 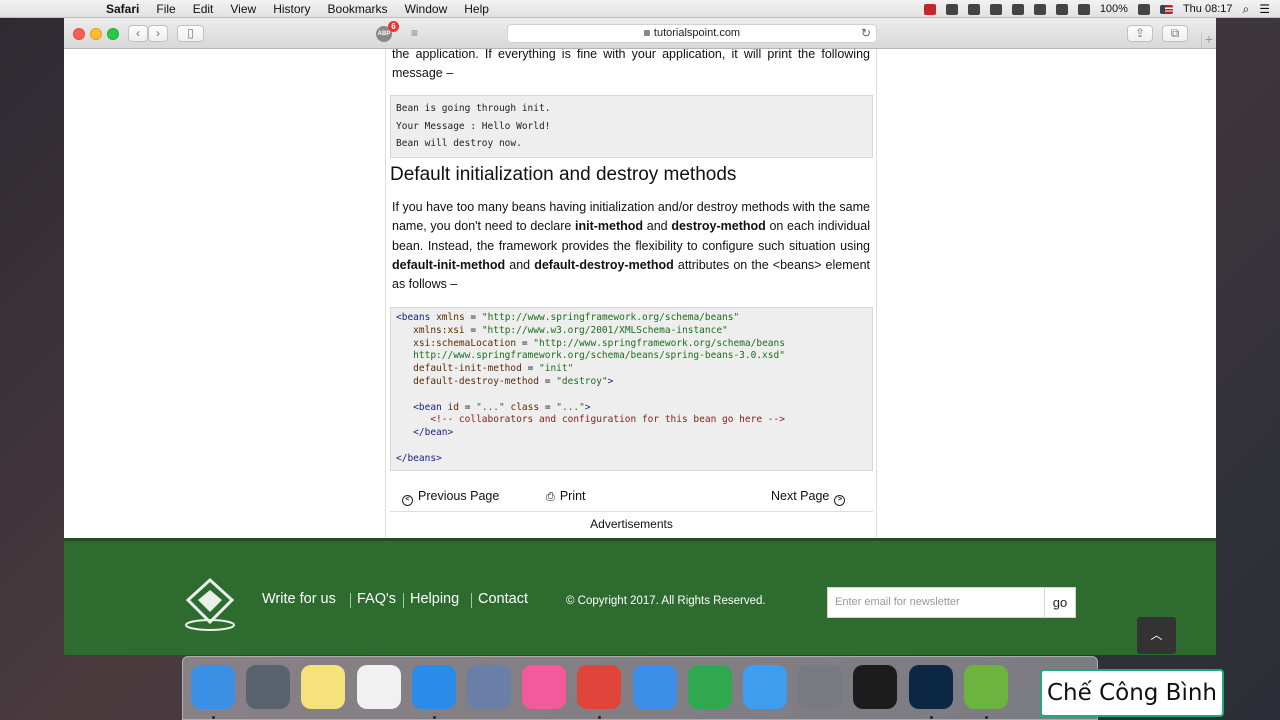 I want to click on chevron-up-icon: ︿, so click(x=1156, y=635).